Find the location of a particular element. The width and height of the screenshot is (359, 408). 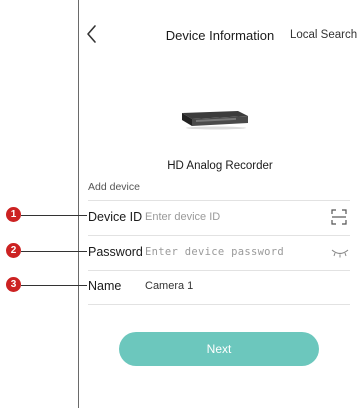

device-id-label: Device ID is located at coordinates (115, 217).